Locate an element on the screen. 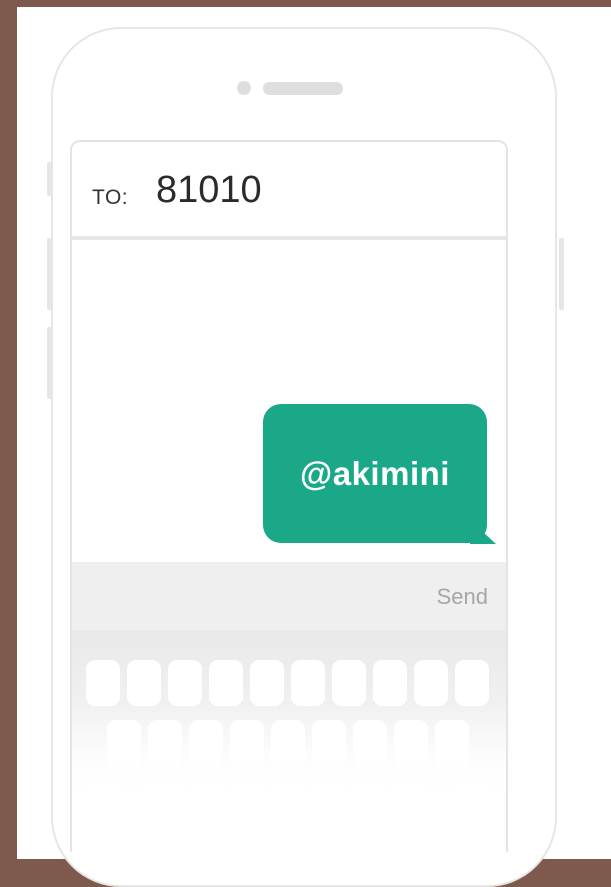 The width and height of the screenshot is (611, 887). recipient-number: 81010 is located at coordinates (209, 190).